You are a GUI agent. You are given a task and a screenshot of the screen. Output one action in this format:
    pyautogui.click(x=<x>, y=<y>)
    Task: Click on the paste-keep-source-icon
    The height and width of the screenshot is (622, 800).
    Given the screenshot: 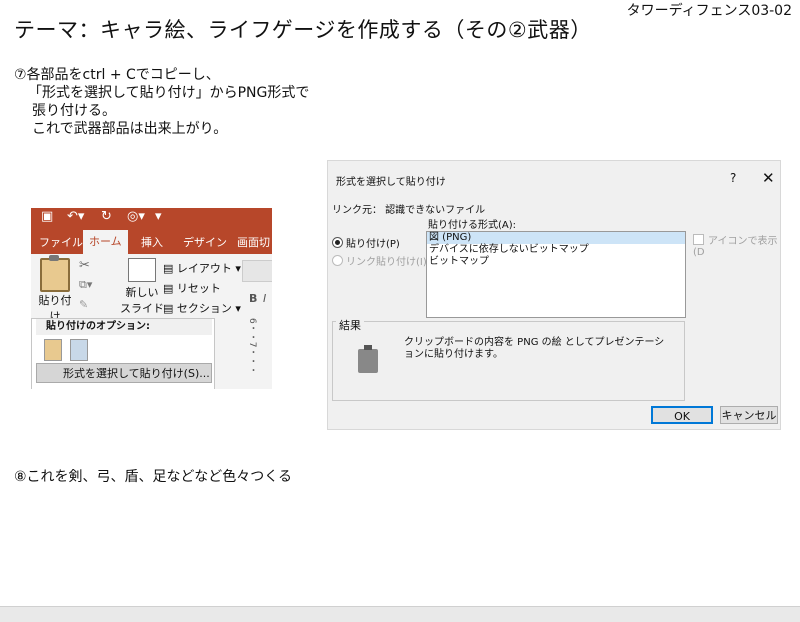 What is the action you would take?
    pyautogui.click(x=53, y=350)
    